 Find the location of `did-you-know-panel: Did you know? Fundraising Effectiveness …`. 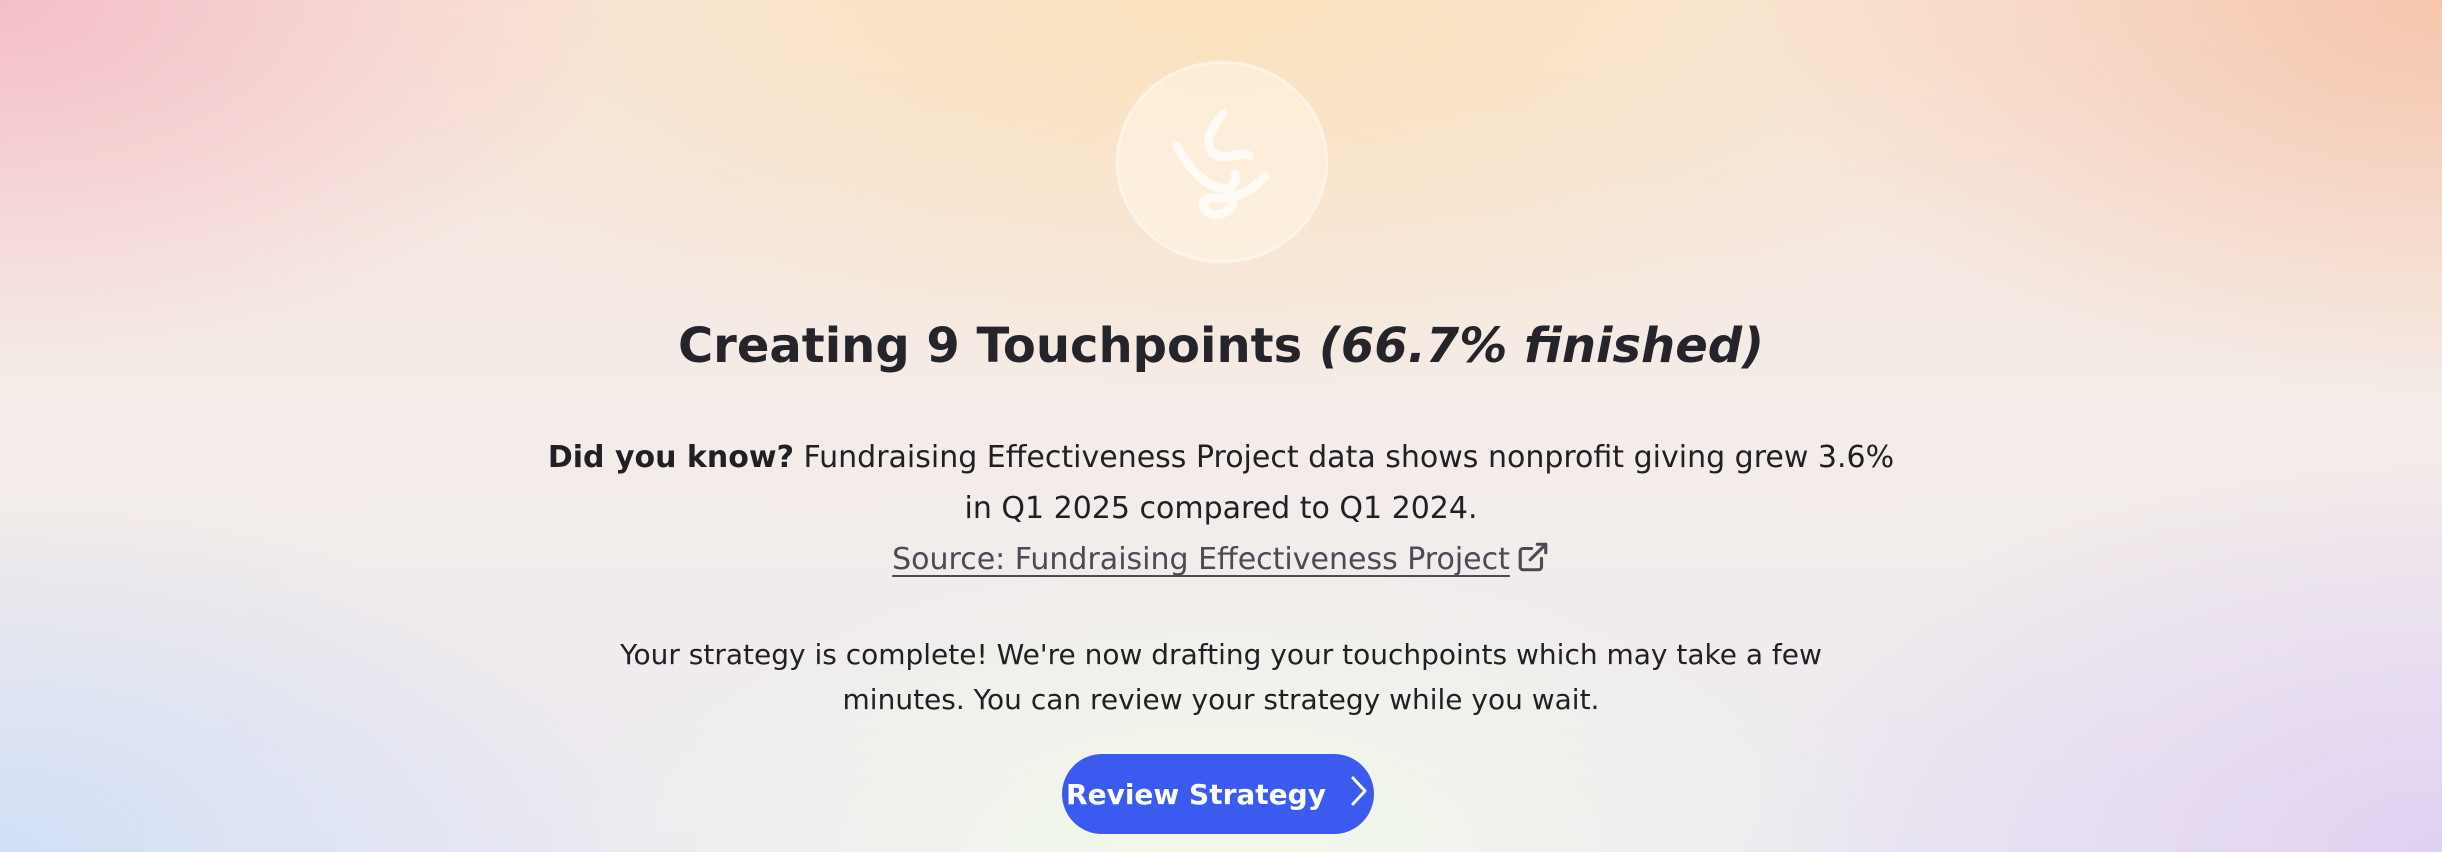

did-you-know-panel: Did you know? Fundraising Effectiveness … is located at coordinates (1221, 511).